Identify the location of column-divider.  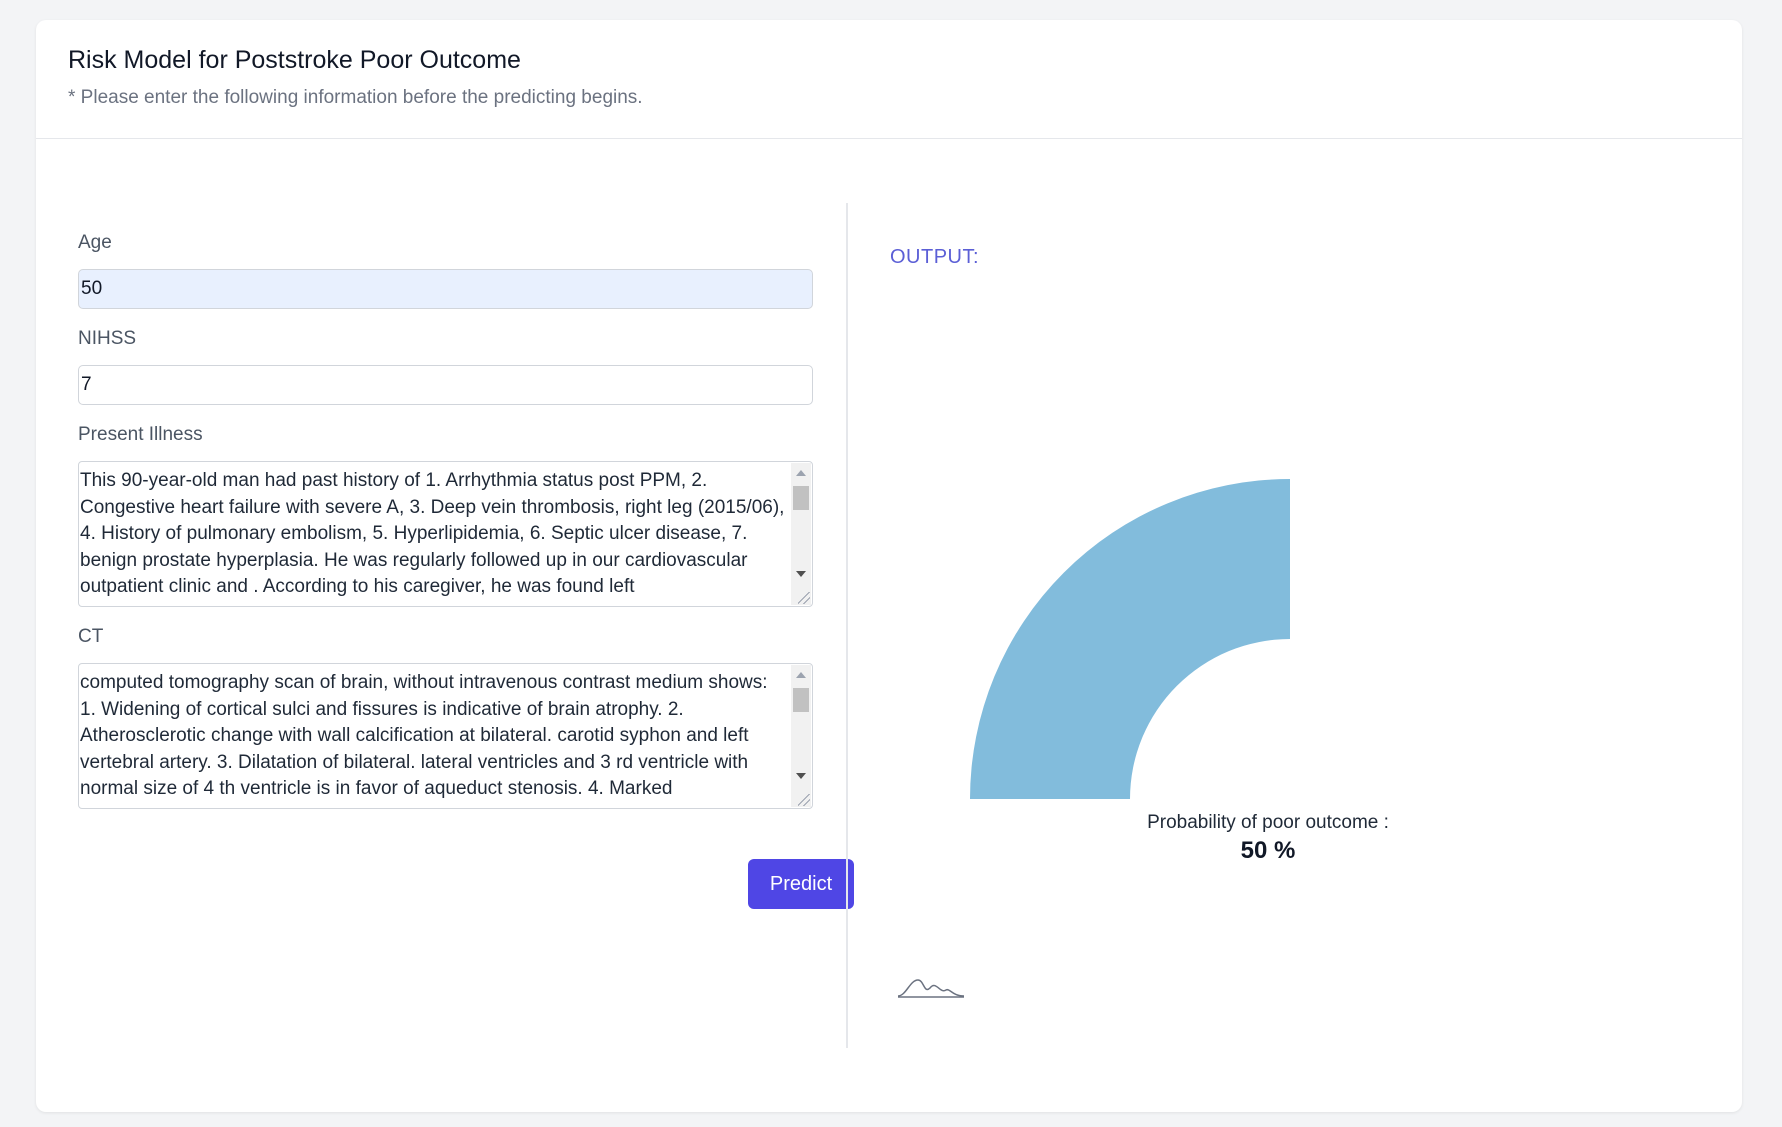
(847, 625).